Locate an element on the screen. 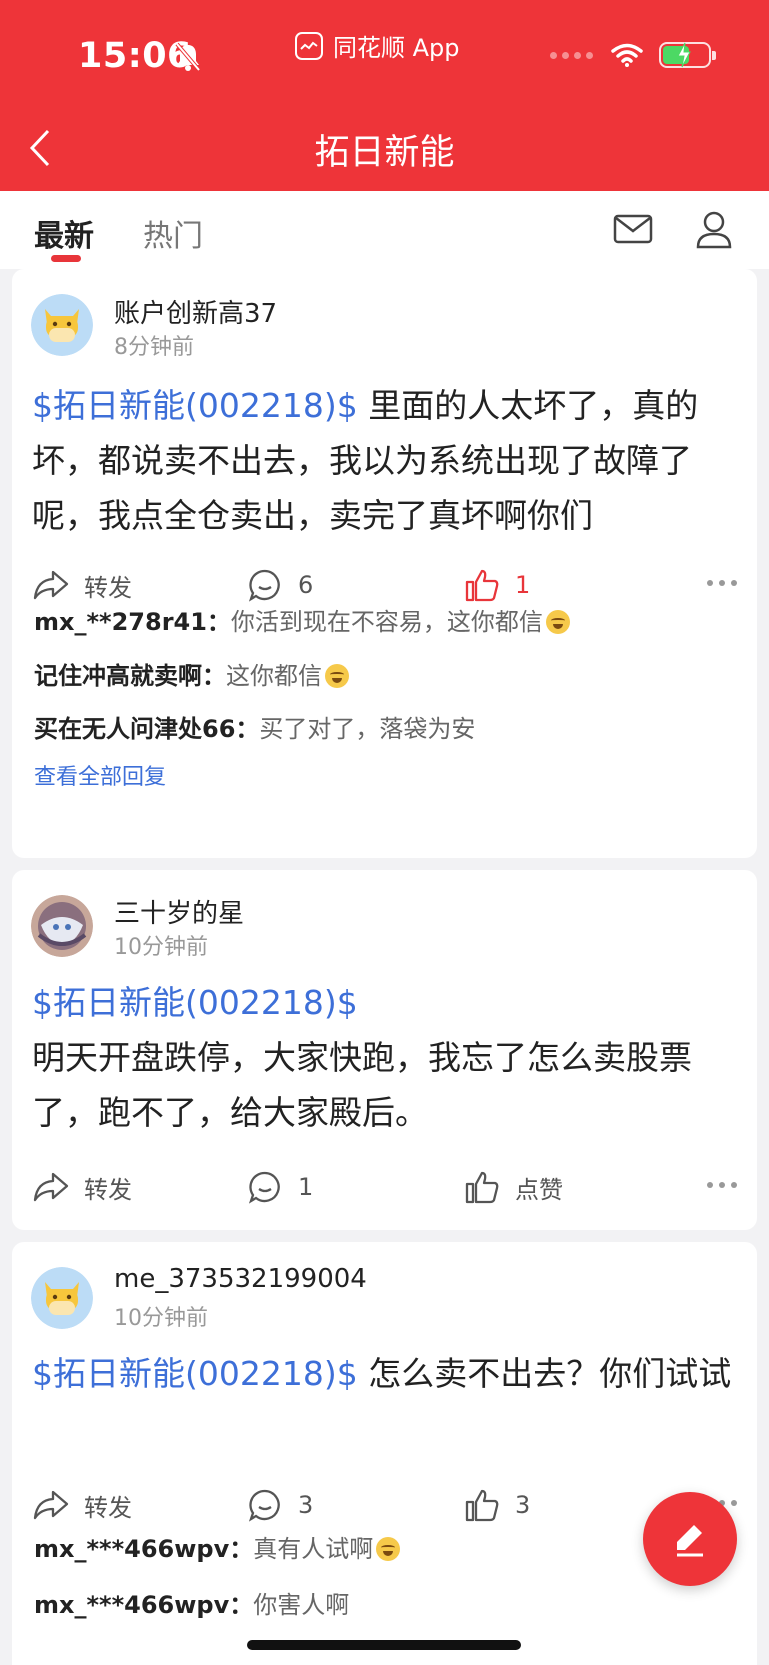 This screenshot has height=1665, width=769. tab-bar: 最新 热门 is located at coordinates (384, 230).